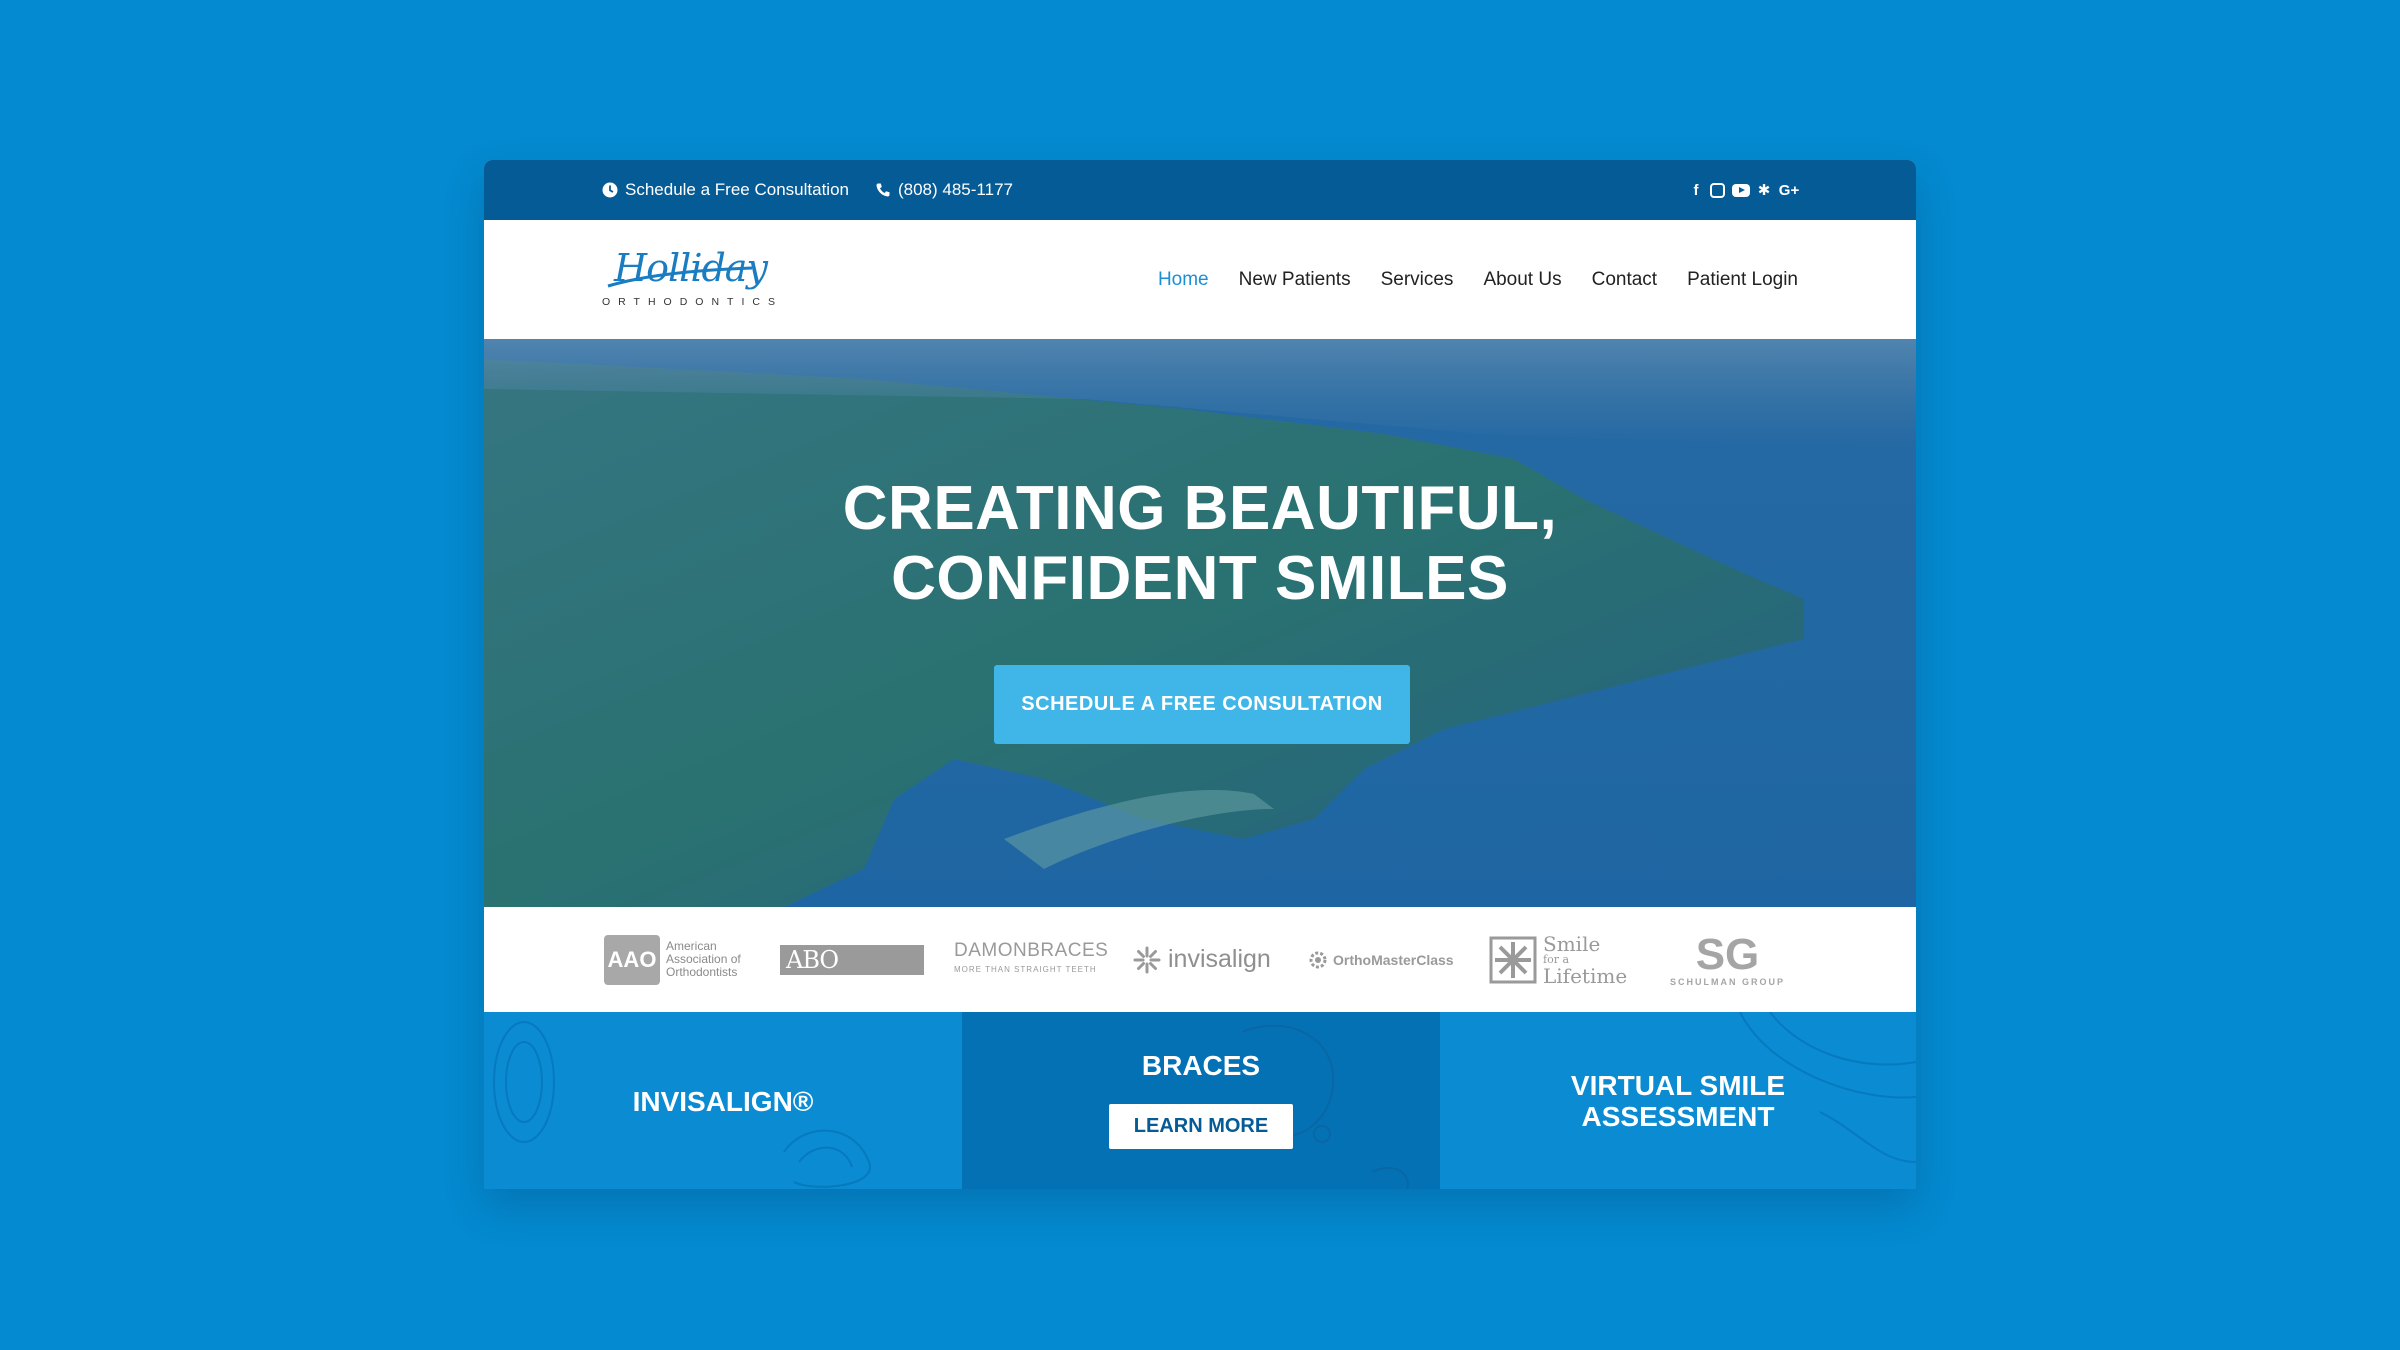 The width and height of the screenshot is (2400, 1350). What do you see at coordinates (1717, 190) in the screenshot?
I see `instagram-icon` at bounding box center [1717, 190].